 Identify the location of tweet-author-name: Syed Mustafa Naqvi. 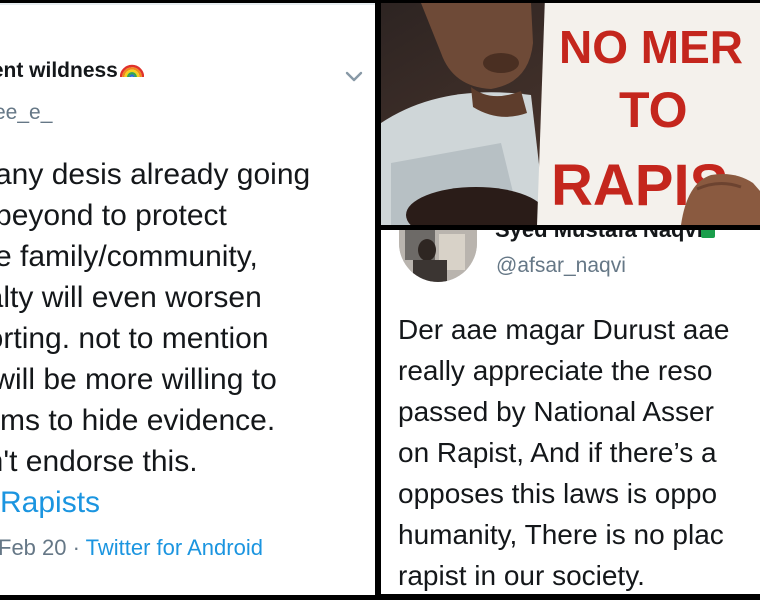
(599, 236).